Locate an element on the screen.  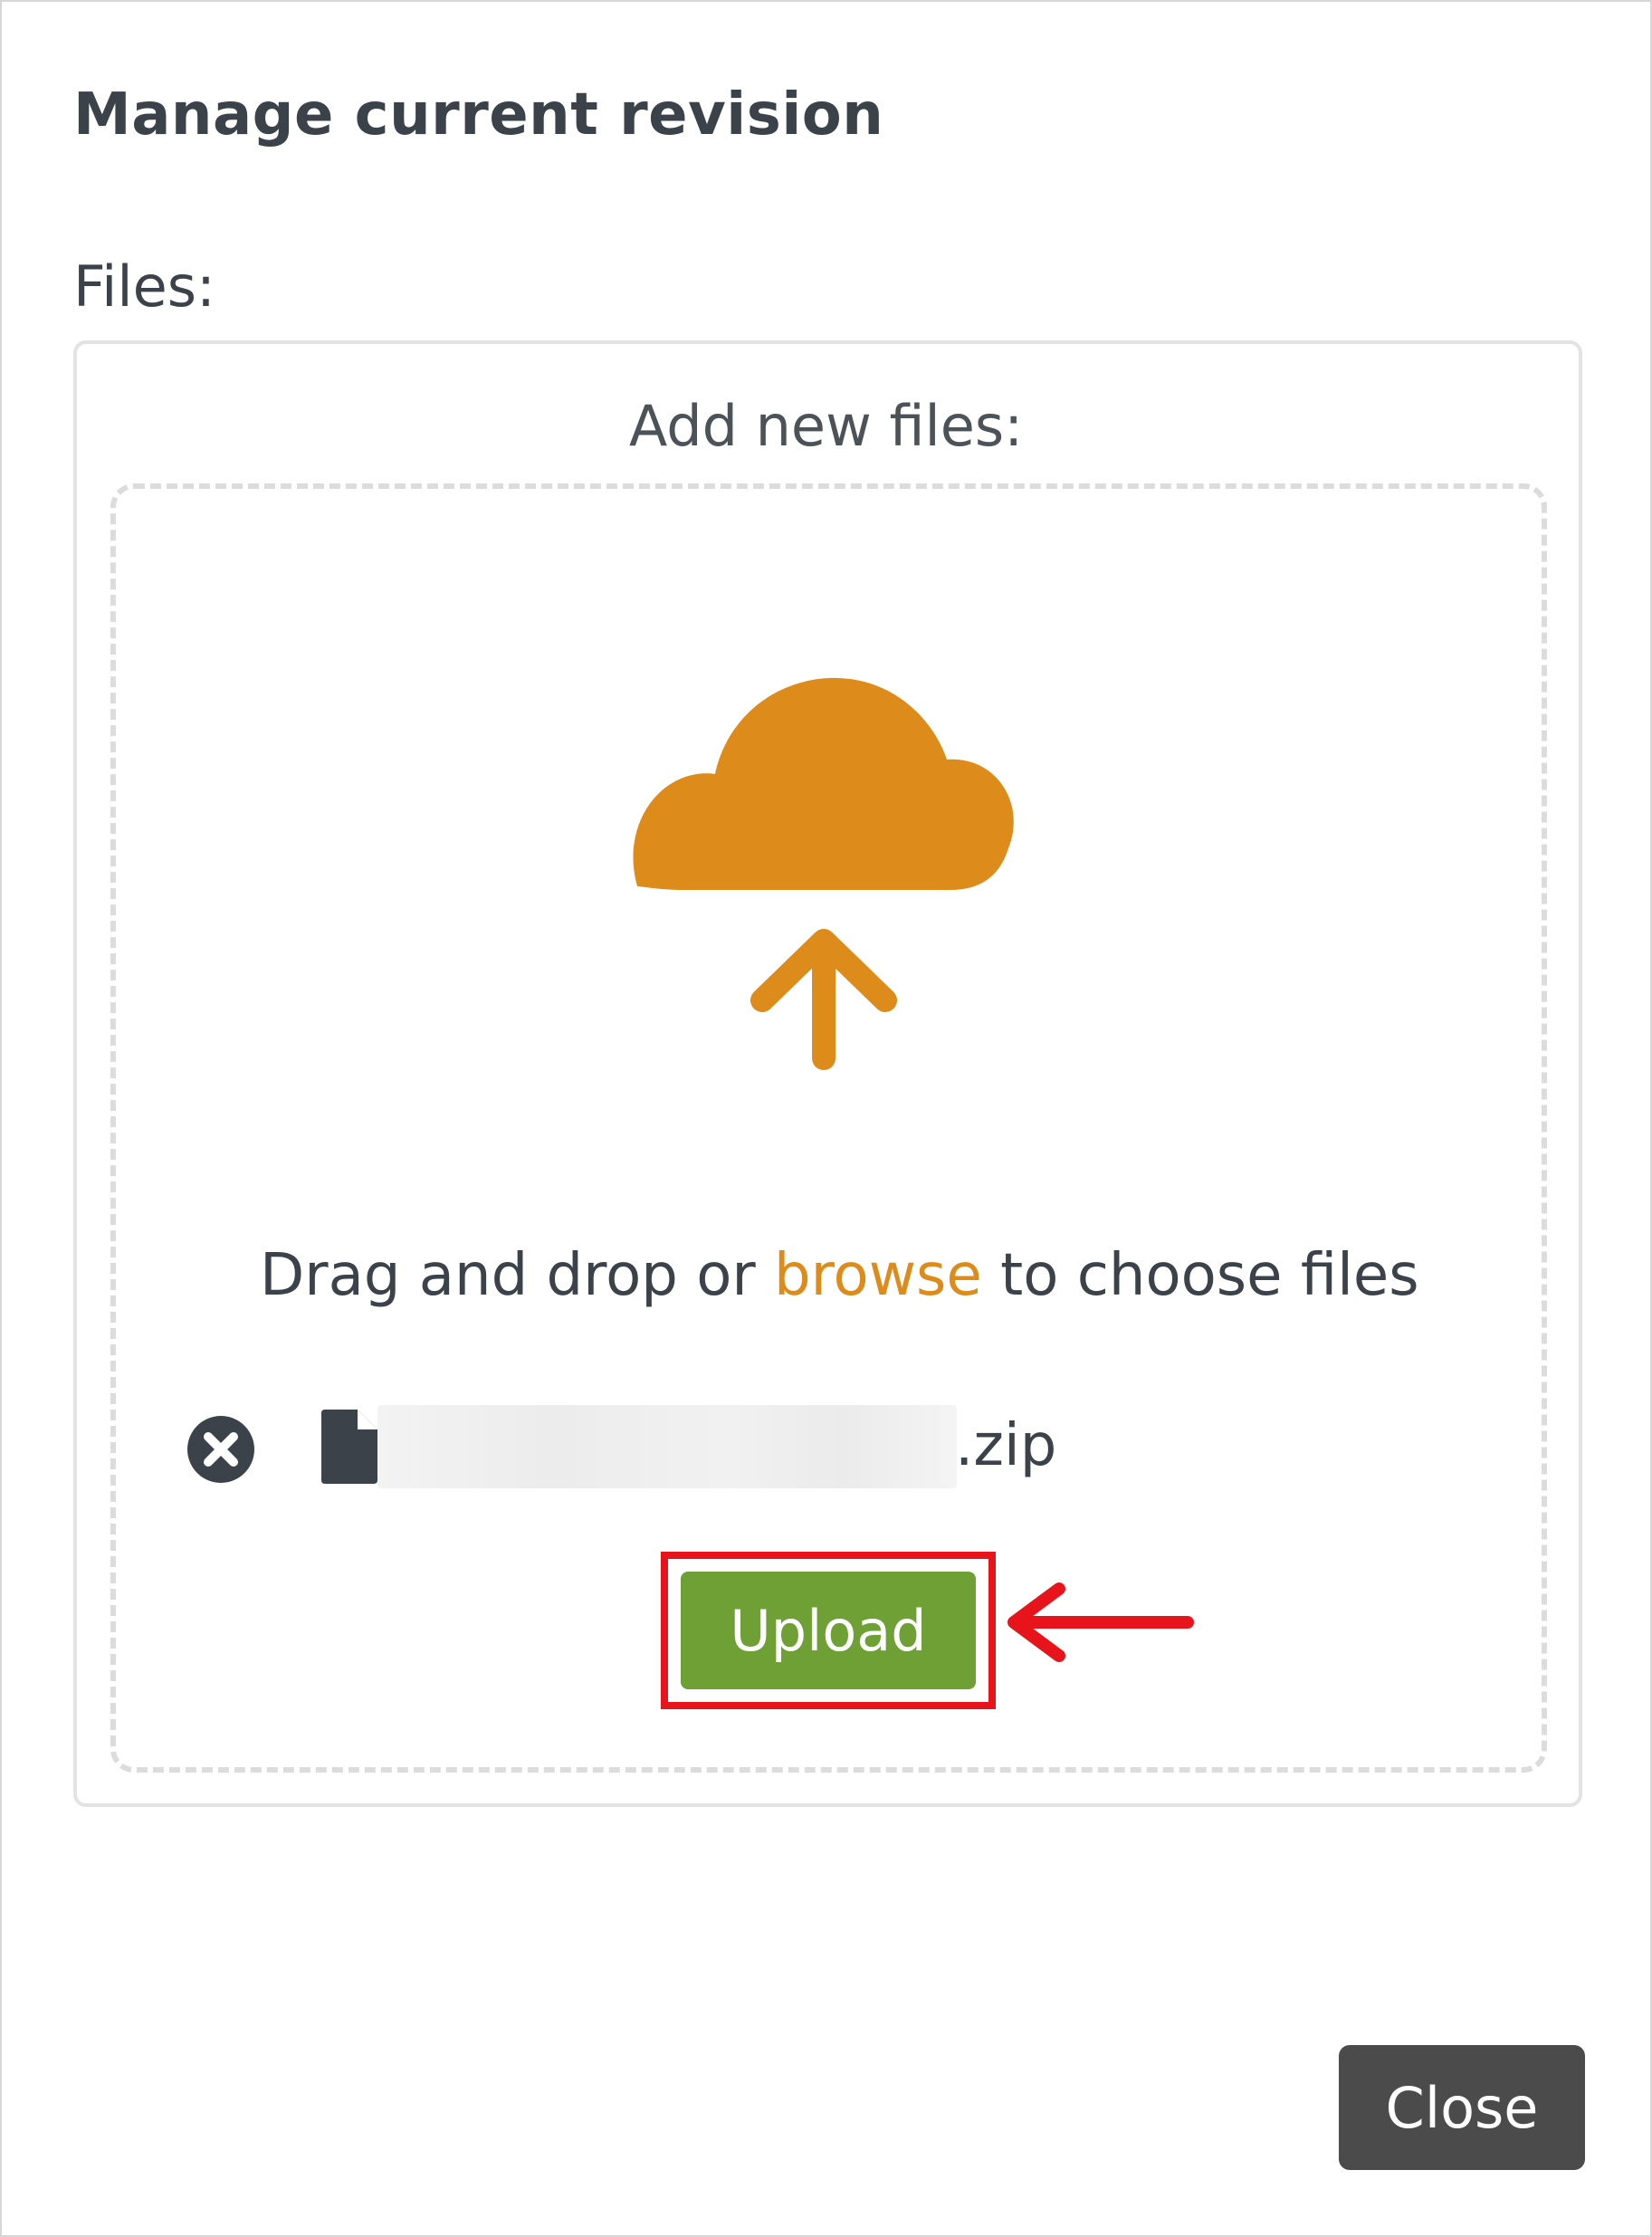
dropzone-text-before: Drag and drop or is located at coordinates (517, 1276).